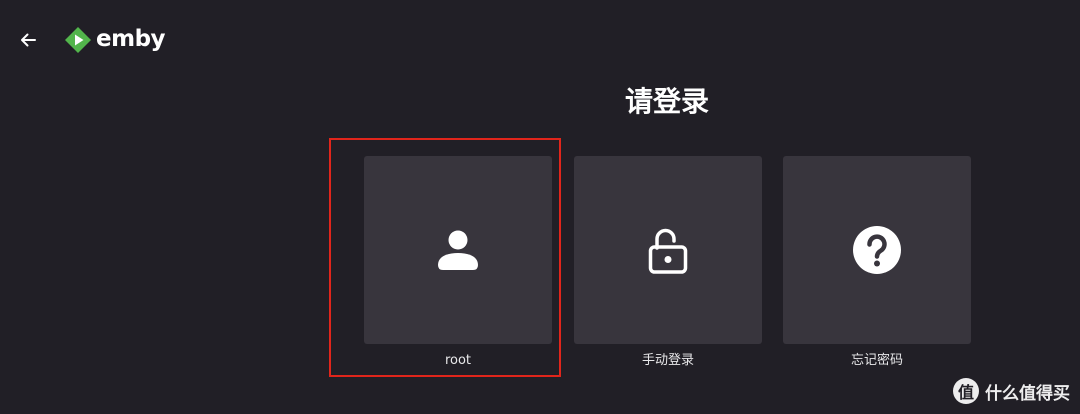  I want to click on back-button, so click(28, 40).